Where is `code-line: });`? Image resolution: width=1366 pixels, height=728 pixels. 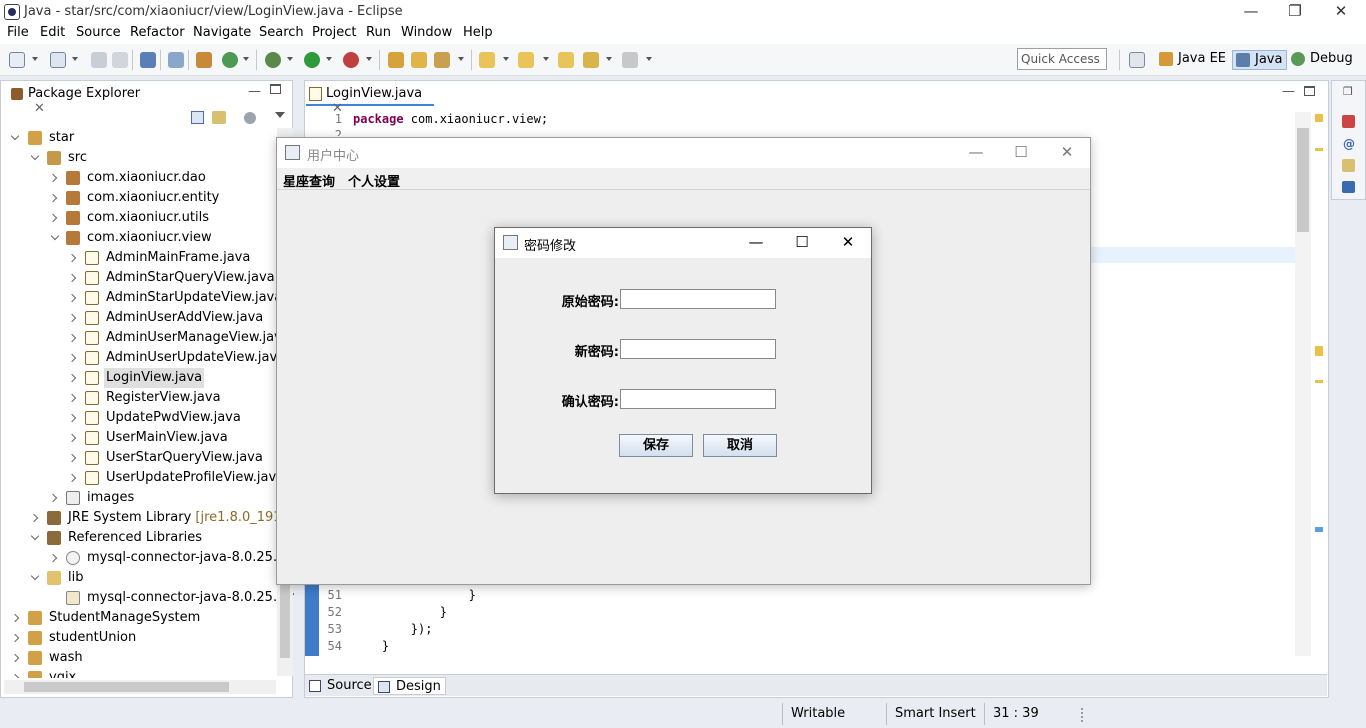 code-line: }); is located at coordinates (393, 629).